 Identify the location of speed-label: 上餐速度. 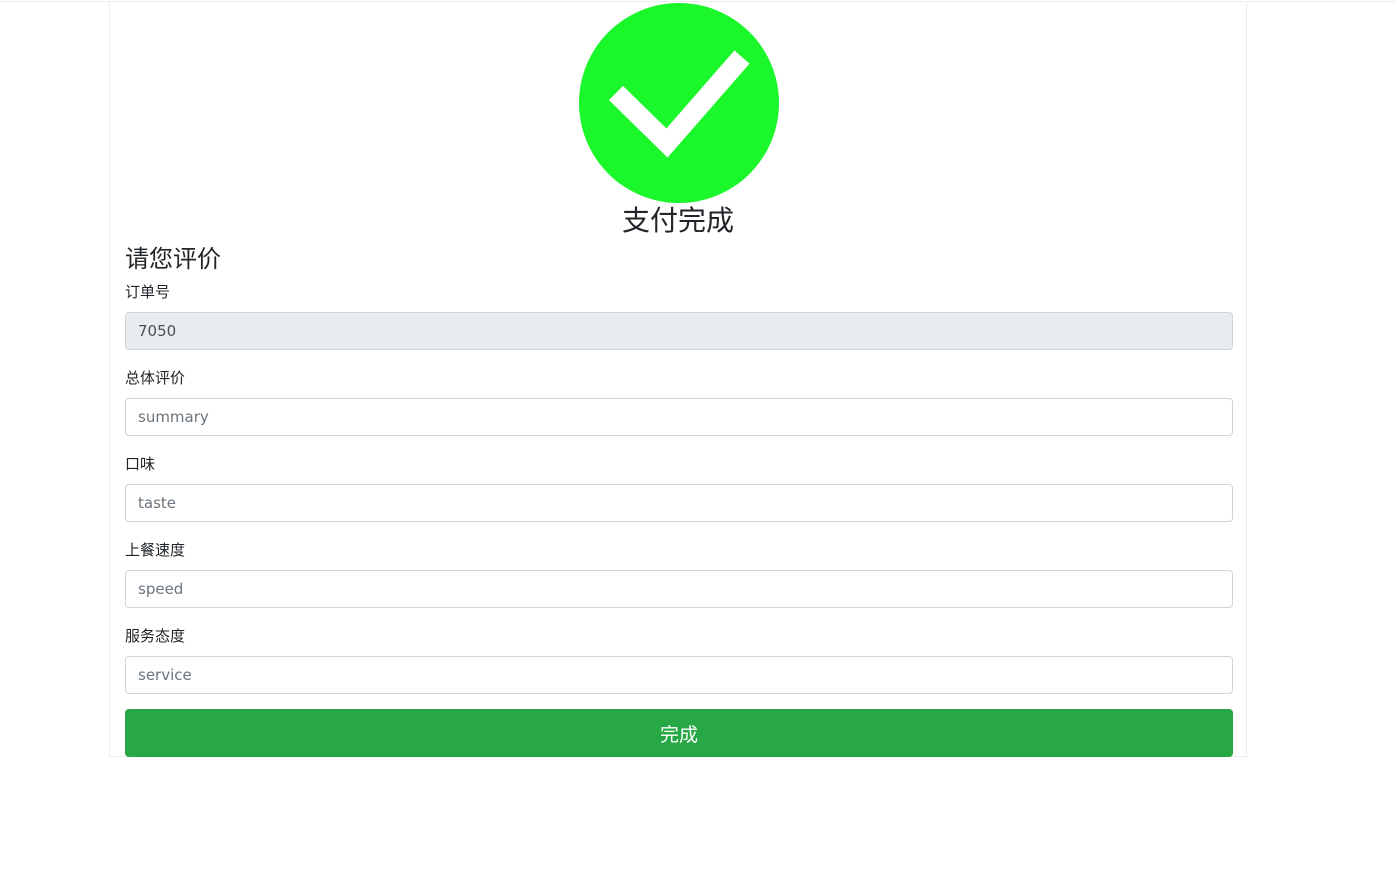
(155, 550).